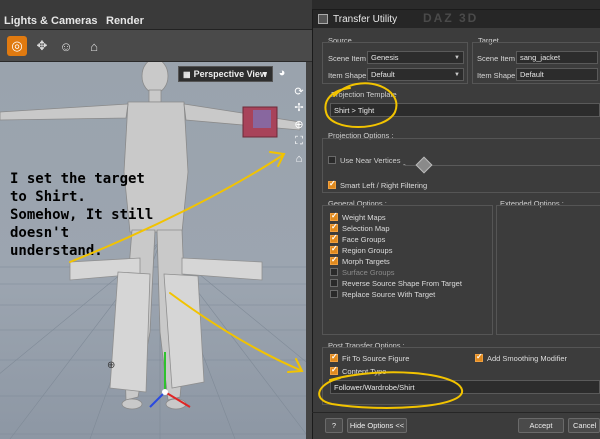 This screenshot has width=600, height=439. What do you see at coordinates (94, 46) in the screenshot?
I see `camera-icon: ⌂` at bounding box center [94, 46].